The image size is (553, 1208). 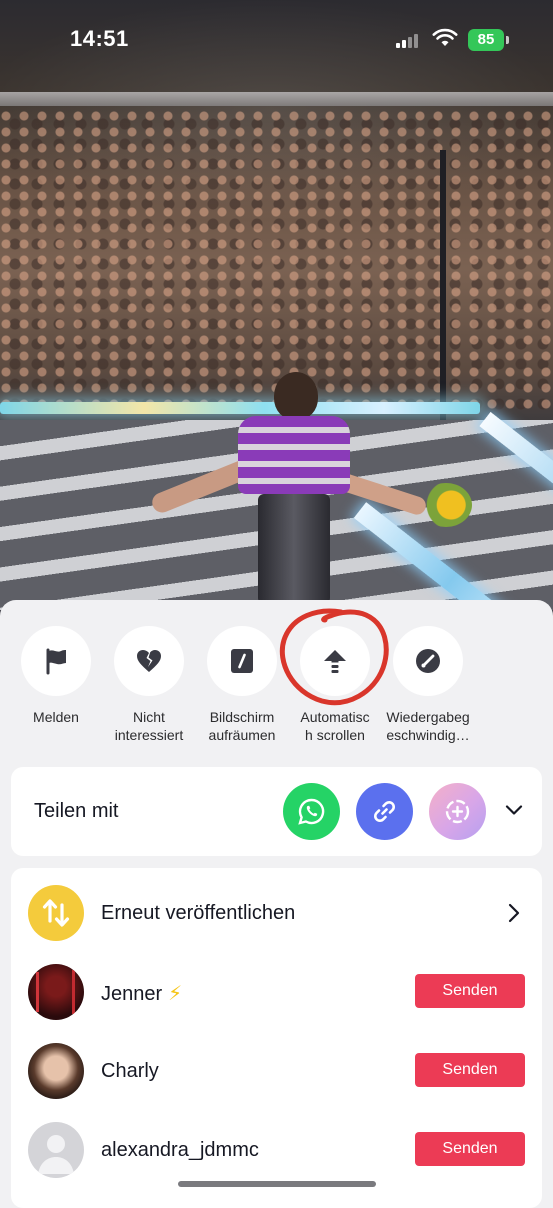 What do you see at coordinates (142, 994) in the screenshot?
I see `contact-name: Jenner ⚡` at bounding box center [142, 994].